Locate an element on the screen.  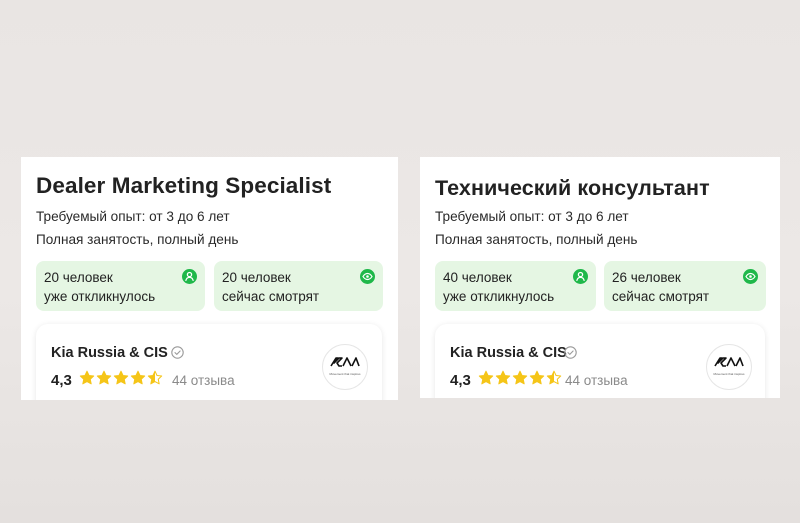
viewers-stat: 20 человек сейчас смотрят is located at coordinates (298, 286).